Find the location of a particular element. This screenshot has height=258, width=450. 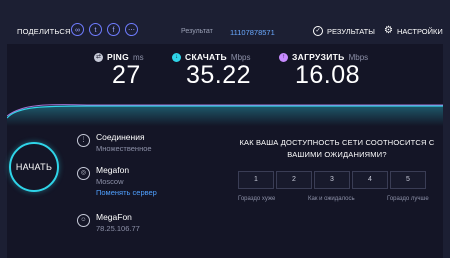

download-metric: ↓ СКАЧАТЬ Mbps 35.22 is located at coordinates (211, 70).